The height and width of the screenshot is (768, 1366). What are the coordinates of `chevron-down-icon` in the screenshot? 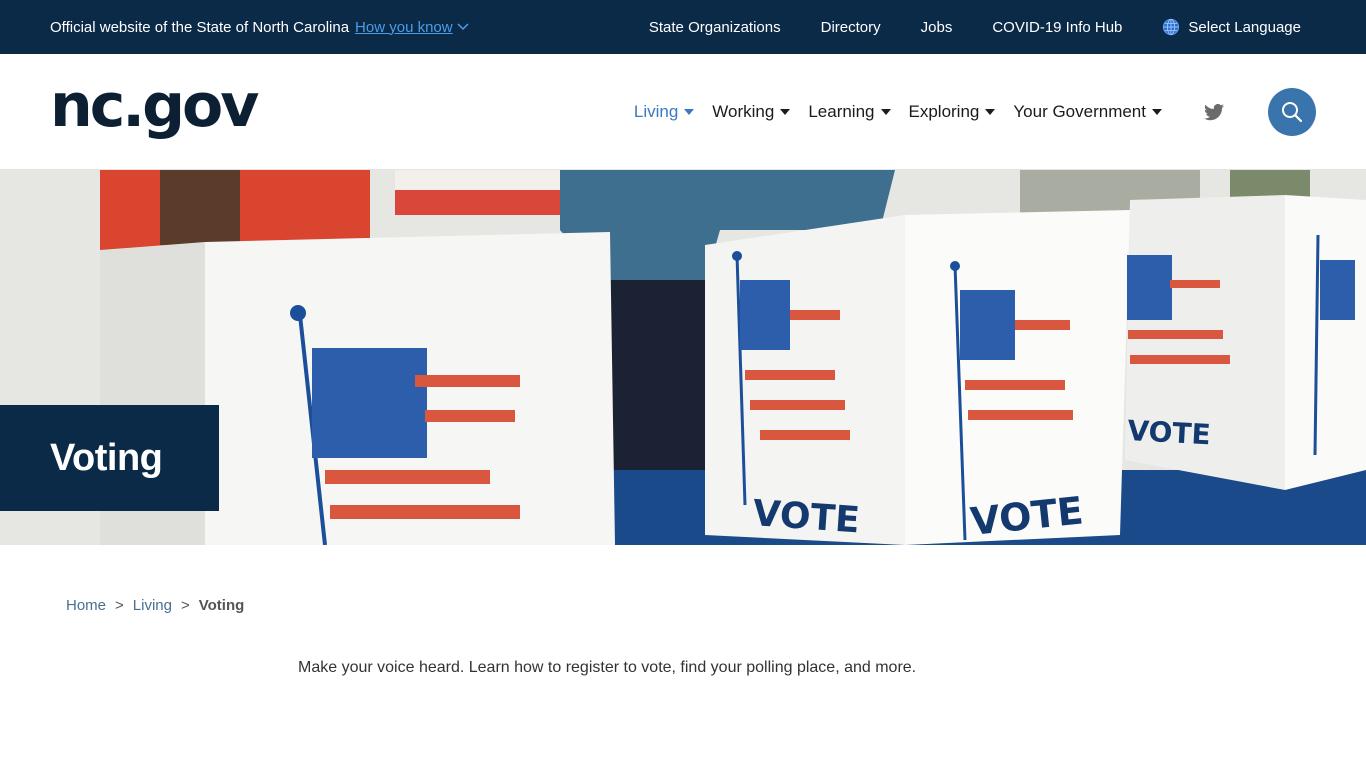 It's located at (463, 27).